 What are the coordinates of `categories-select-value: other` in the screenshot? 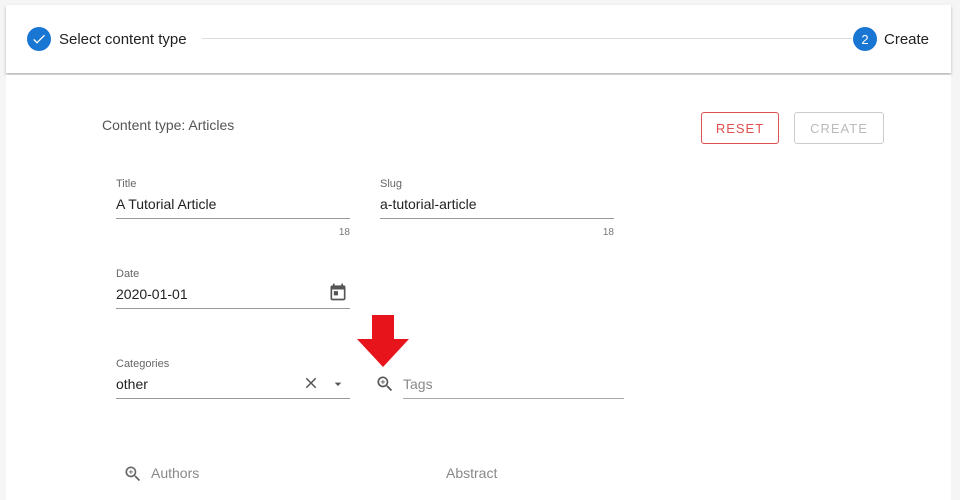 It's located at (132, 384).